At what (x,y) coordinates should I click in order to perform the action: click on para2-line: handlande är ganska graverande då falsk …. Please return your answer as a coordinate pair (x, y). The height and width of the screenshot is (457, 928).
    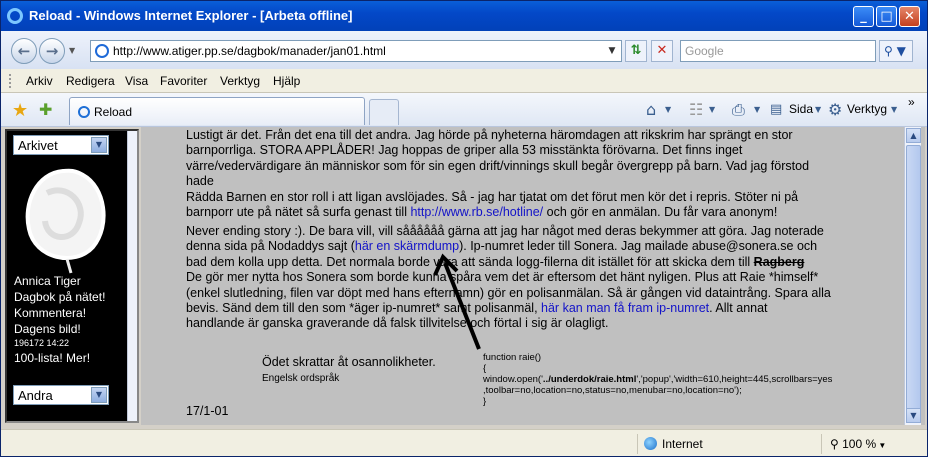
    Looking at the image, I should click on (397, 323).